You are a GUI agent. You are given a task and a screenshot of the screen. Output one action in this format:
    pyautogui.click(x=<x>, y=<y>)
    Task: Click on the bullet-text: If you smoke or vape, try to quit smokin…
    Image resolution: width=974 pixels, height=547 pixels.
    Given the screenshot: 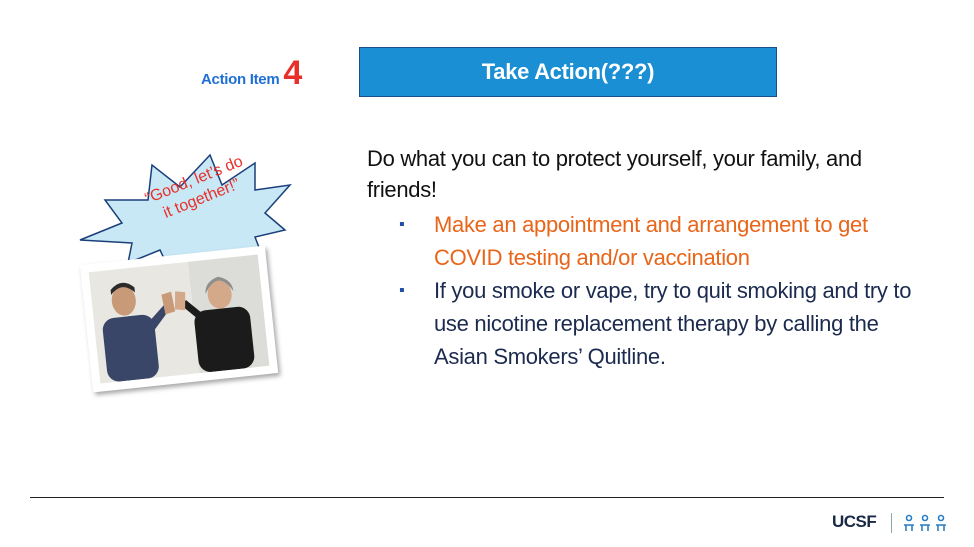 What is the action you would take?
    pyautogui.click(x=673, y=323)
    